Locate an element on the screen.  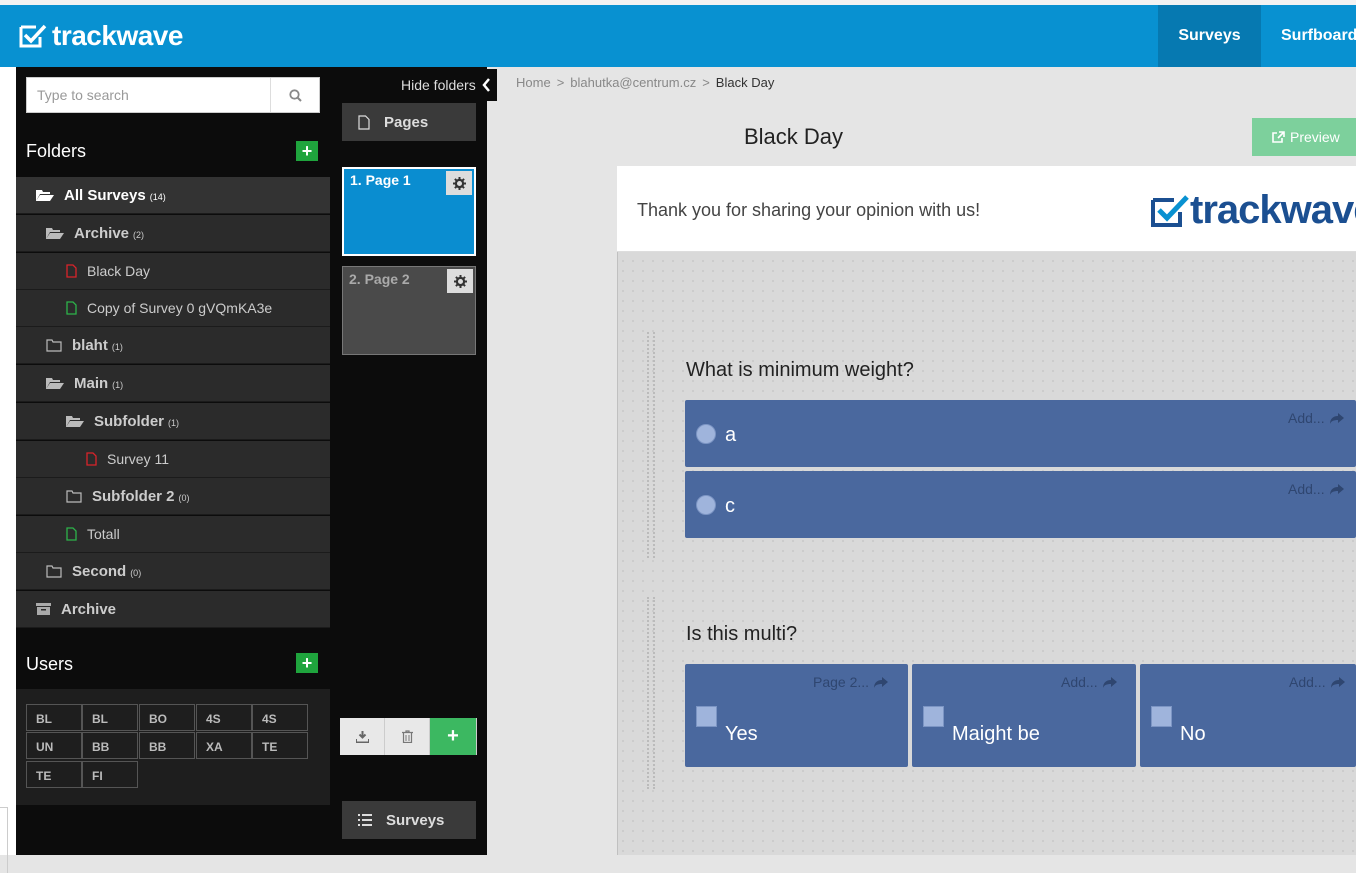
folder-second: Second (0) is located at coordinates (173, 571).